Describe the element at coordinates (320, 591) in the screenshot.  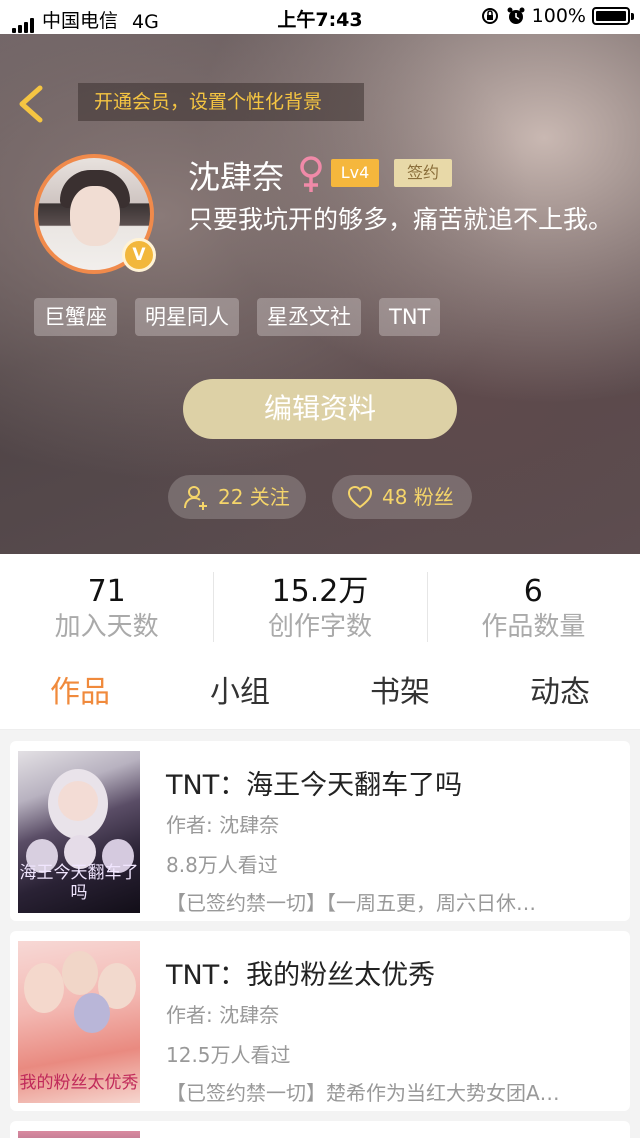
I see `stat-value: 15.2万` at that location.